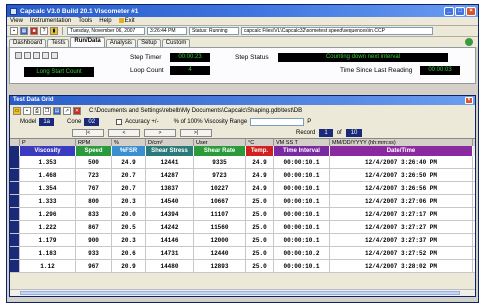 The width and height of the screenshot is (485, 307). I want to click on export-icon: ↗, so click(67, 110).